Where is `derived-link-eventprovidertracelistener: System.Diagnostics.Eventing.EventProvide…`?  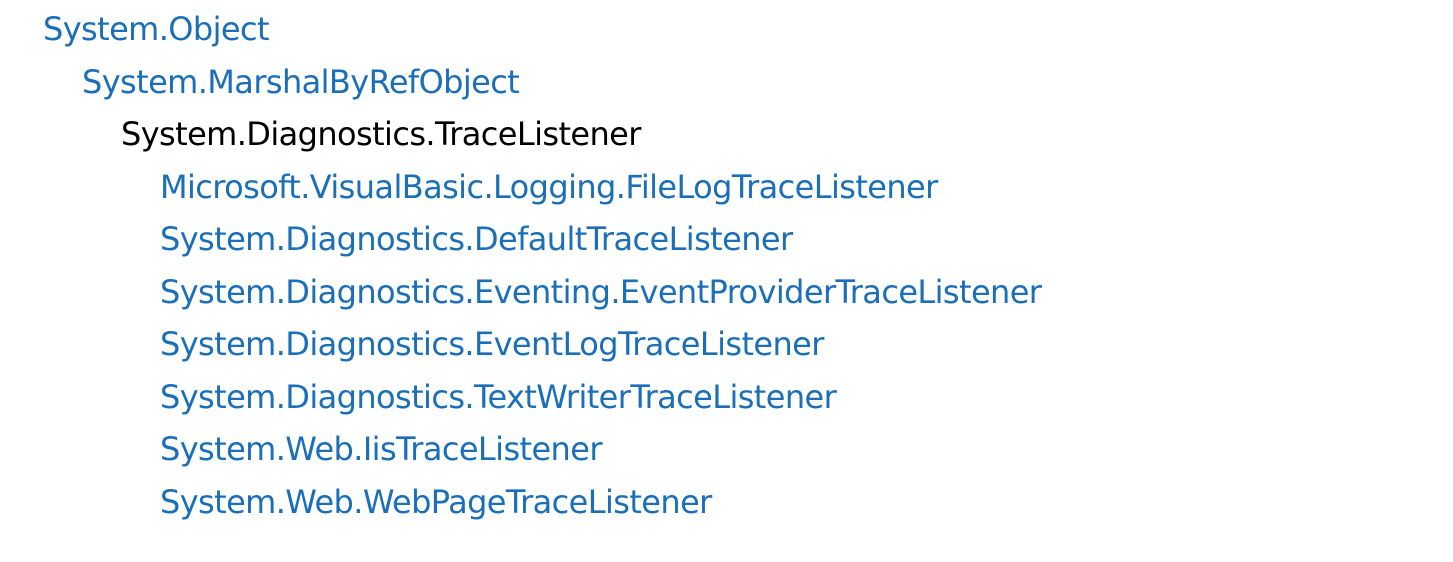 derived-link-eventprovidertracelistener: System.Diagnostics.Eventing.EventProvide… is located at coordinates (726, 292).